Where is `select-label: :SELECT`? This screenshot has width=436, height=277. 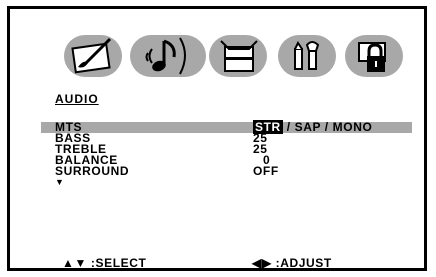 select-label: :SELECT is located at coordinates (118, 263).